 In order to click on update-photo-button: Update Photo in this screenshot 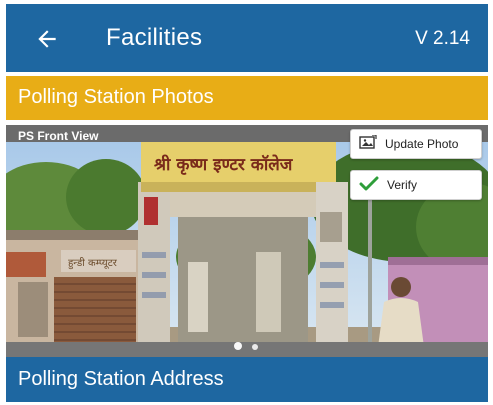, I will do `click(416, 144)`.